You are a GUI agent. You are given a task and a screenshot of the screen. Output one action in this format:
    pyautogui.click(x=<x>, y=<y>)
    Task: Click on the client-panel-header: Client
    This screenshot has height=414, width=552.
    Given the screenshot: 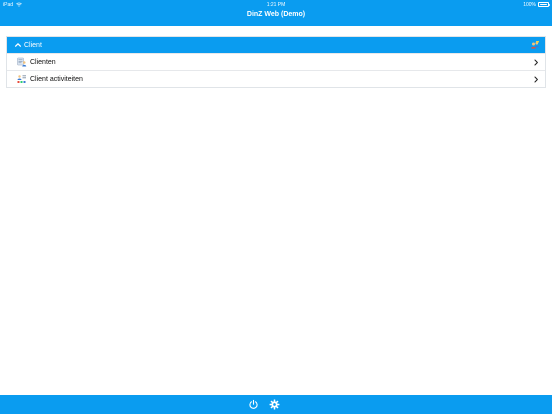 What is the action you would take?
    pyautogui.click(x=276, y=45)
    